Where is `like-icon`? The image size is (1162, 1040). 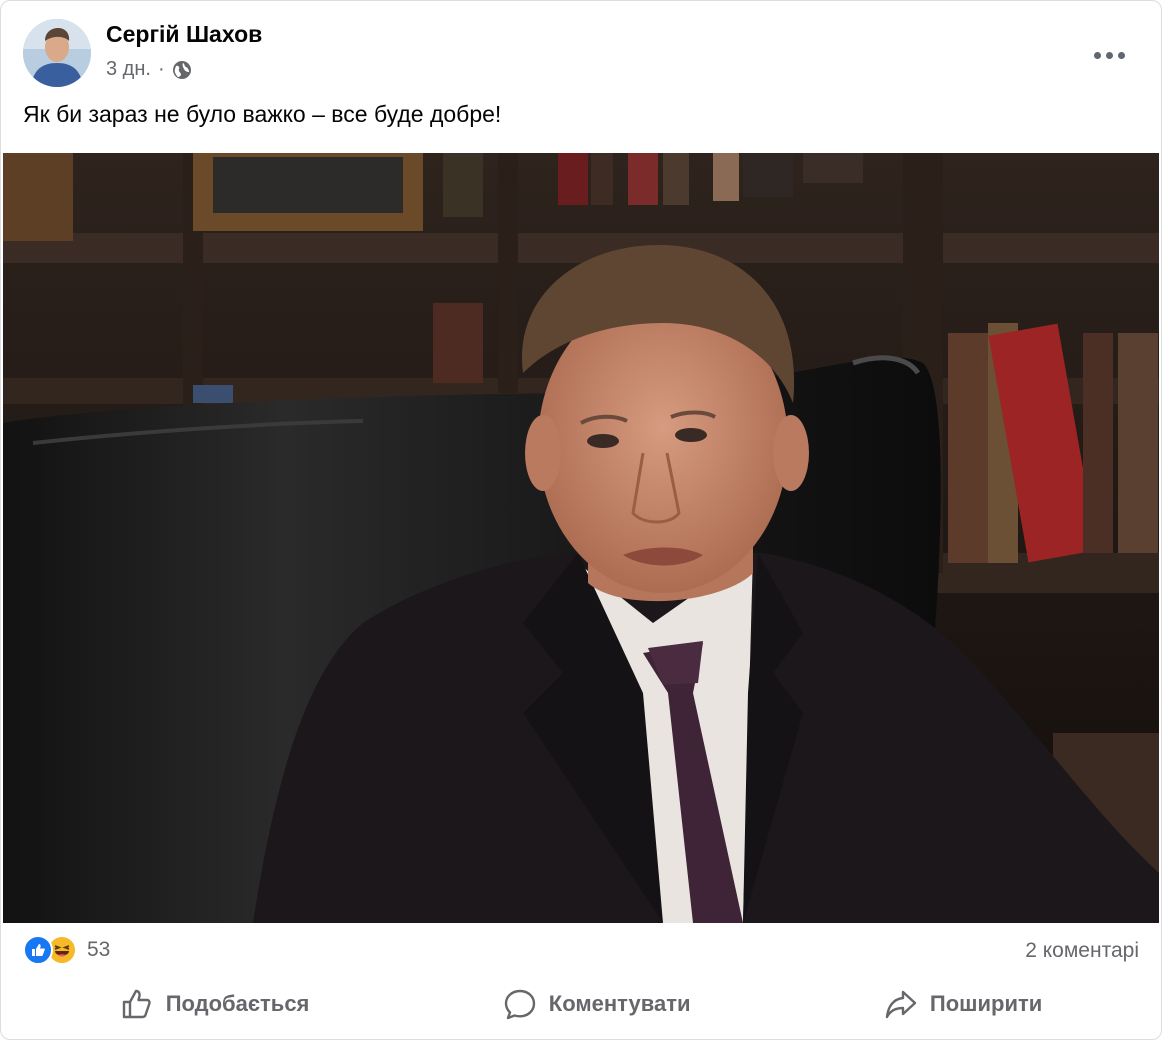 like-icon is located at coordinates (38, 950).